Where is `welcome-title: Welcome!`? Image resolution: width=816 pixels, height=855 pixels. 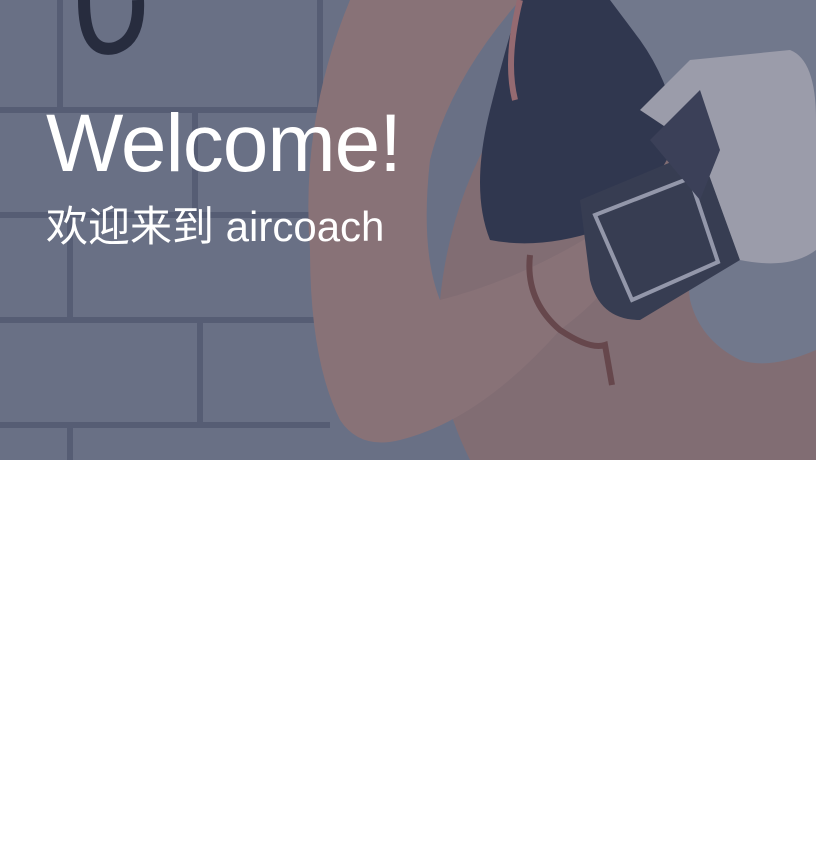
welcome-title: Welcome! is located at coordinates (224, 143).